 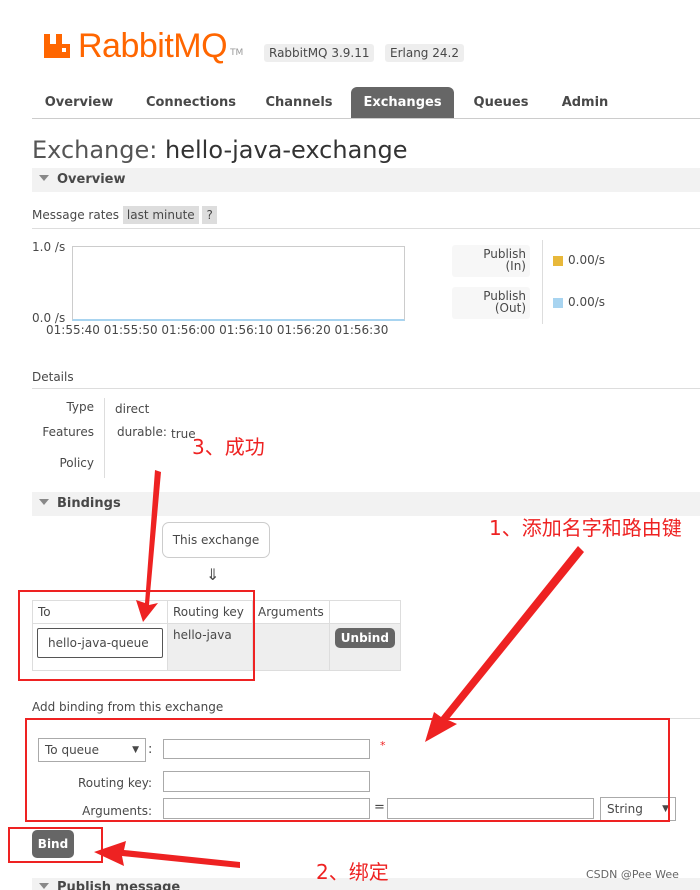 What do you see at coordinates (352, 872) in the screenshot?
I see `annotation-step2: 2、绑定` at bounding box center [352, 872].